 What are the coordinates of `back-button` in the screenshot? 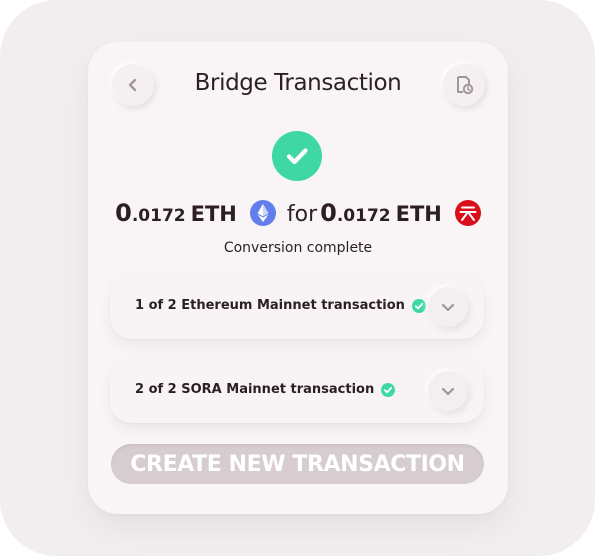 It's located at (133, 85).